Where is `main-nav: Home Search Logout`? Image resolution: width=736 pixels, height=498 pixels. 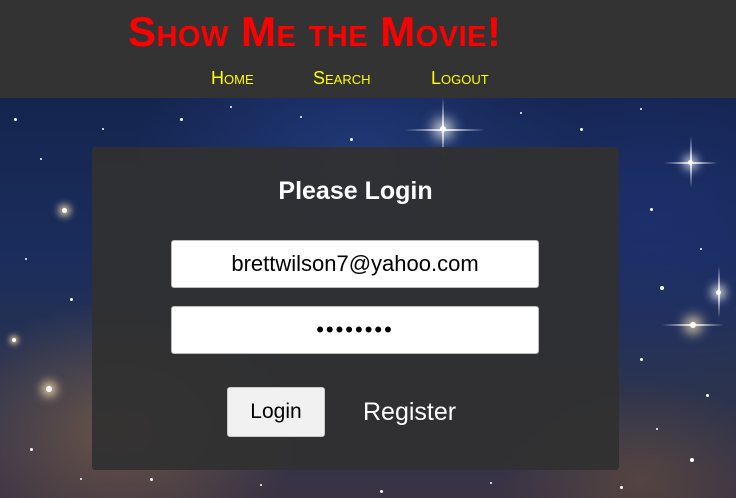
main-nav: Home Search Logout is located at coordinates (368, 78).